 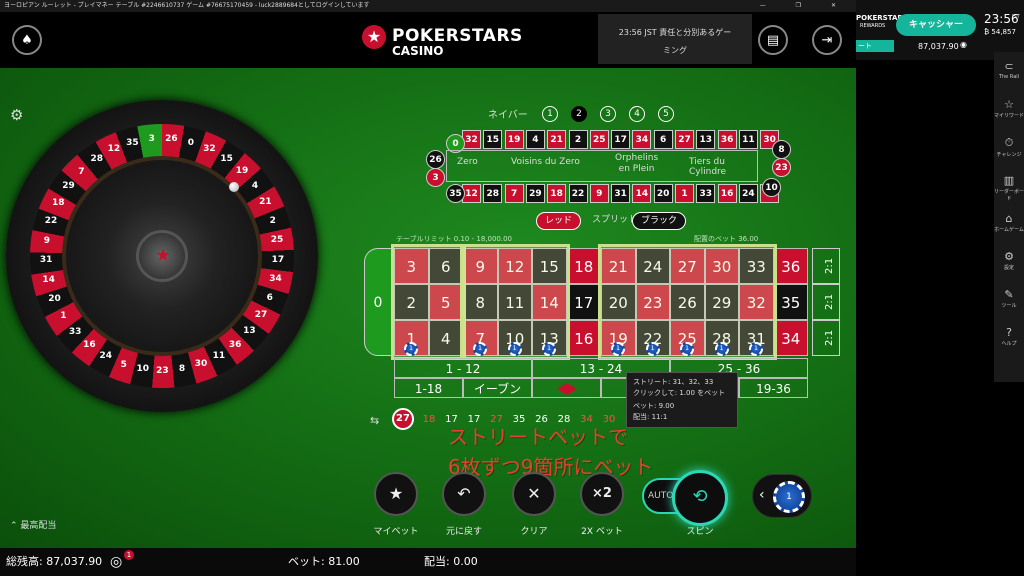 What do you see at coordinates (445, 266) in the screenshot?
I see `number-cell-6: 6` at bounding box center [445, 266].